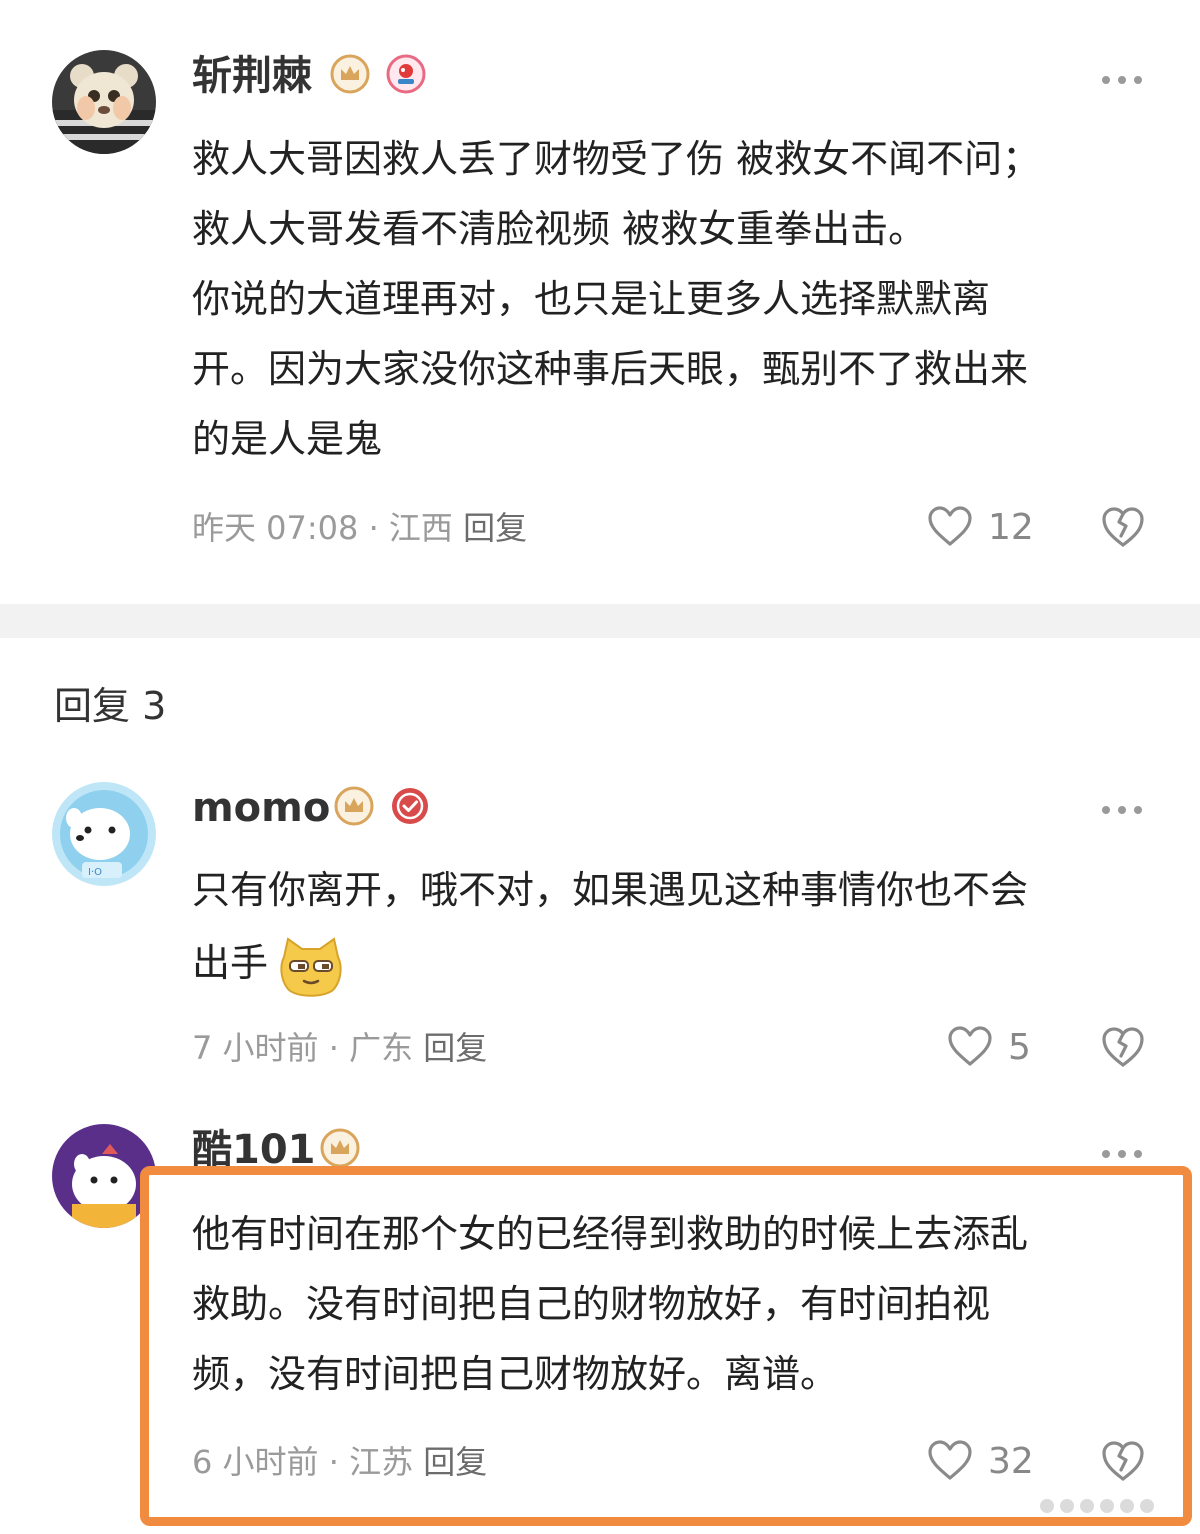 The width and height of the screenshot is (1200, 1534). I want to click on timestamp: 7 小时前, so click(255, 1048).